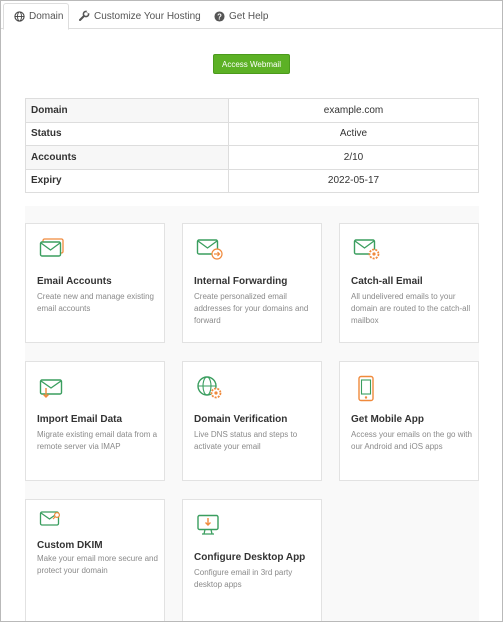 This screenshot has width=503, height=622. Describe the element at coordinates (209, 388) in the screenshot. I see `globe-gear-icon` at that location.